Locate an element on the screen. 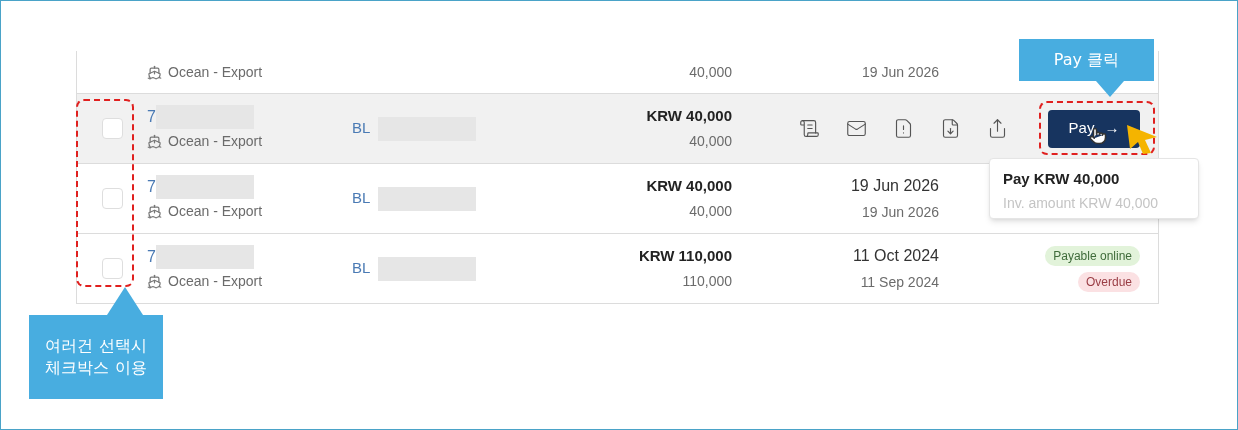  status-badge: Payable online is located at coordinates (1092, 255).